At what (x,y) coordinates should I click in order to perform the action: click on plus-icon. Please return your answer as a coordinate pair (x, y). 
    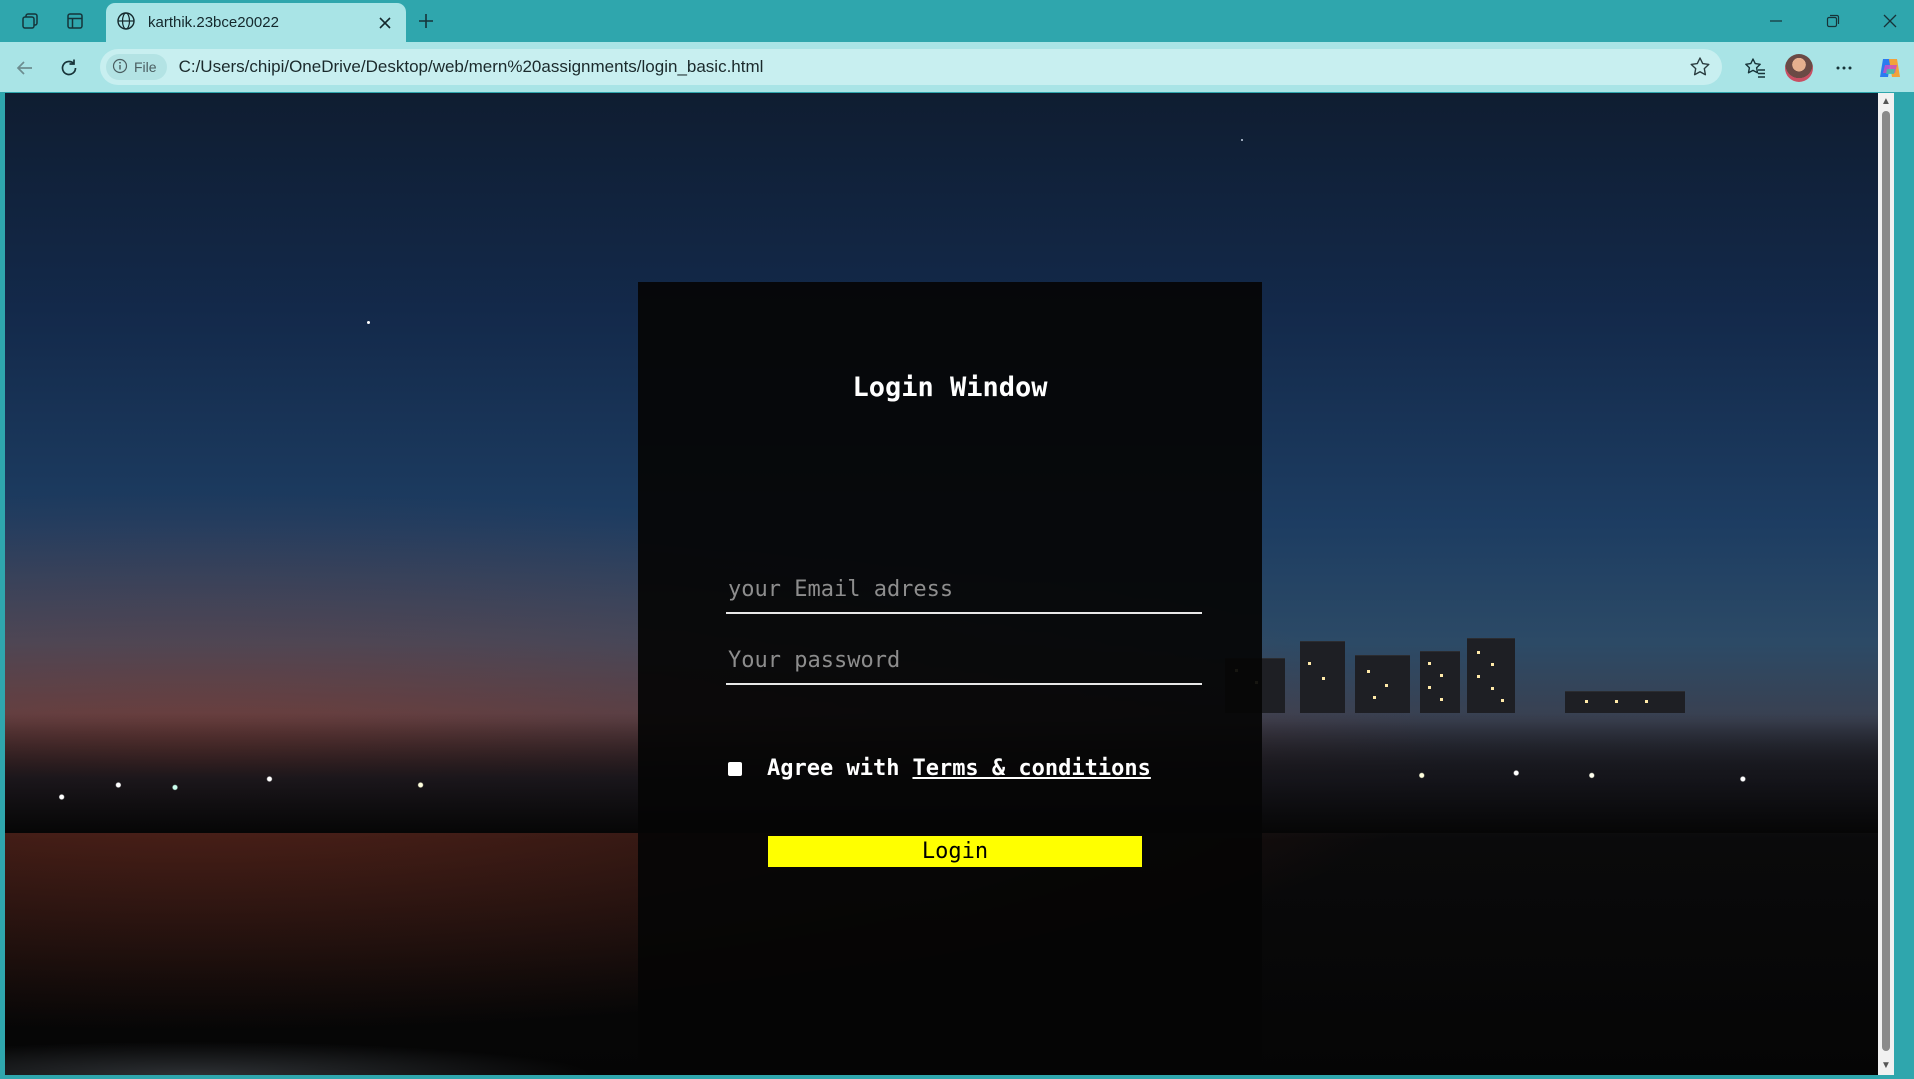
    Looking at the image, I should click on (426, 21).